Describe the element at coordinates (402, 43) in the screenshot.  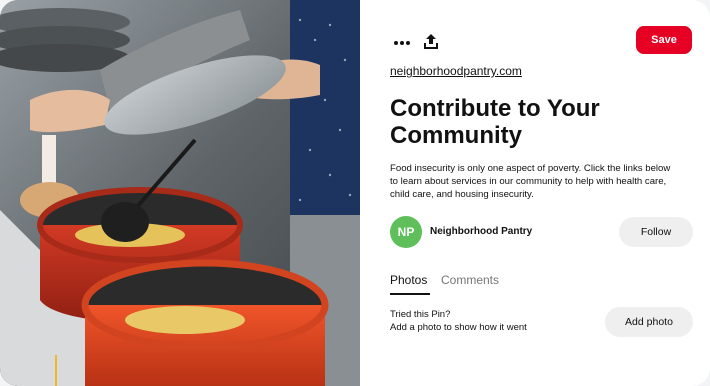
I see `ellipsis-icon` at that location.